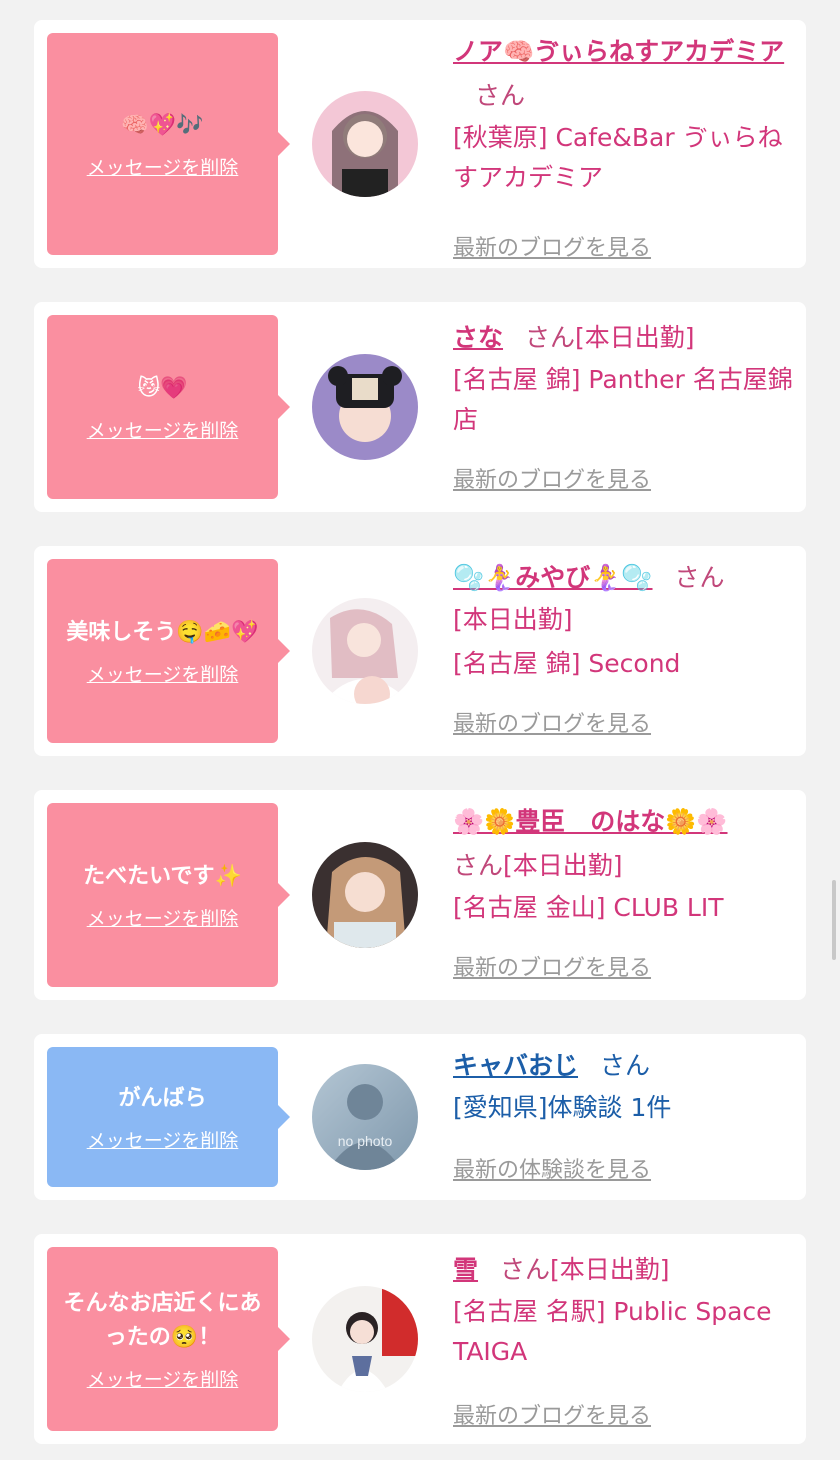 Image resolution: width=840 pixels, height=1460 pixels. Describe the element at coordinates (162, 125) in the screenshot. I see `message-text: 🧠💖🎶` at that location.